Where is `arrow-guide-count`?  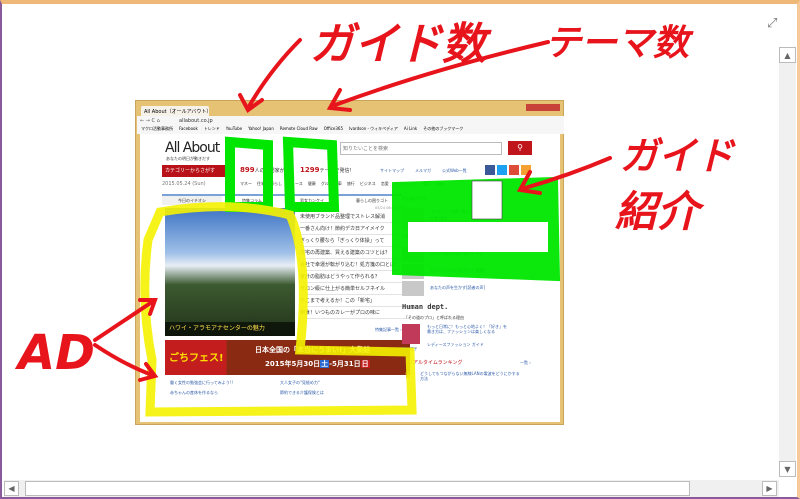 arrow-guide-count is located at coordinates (270, 75).